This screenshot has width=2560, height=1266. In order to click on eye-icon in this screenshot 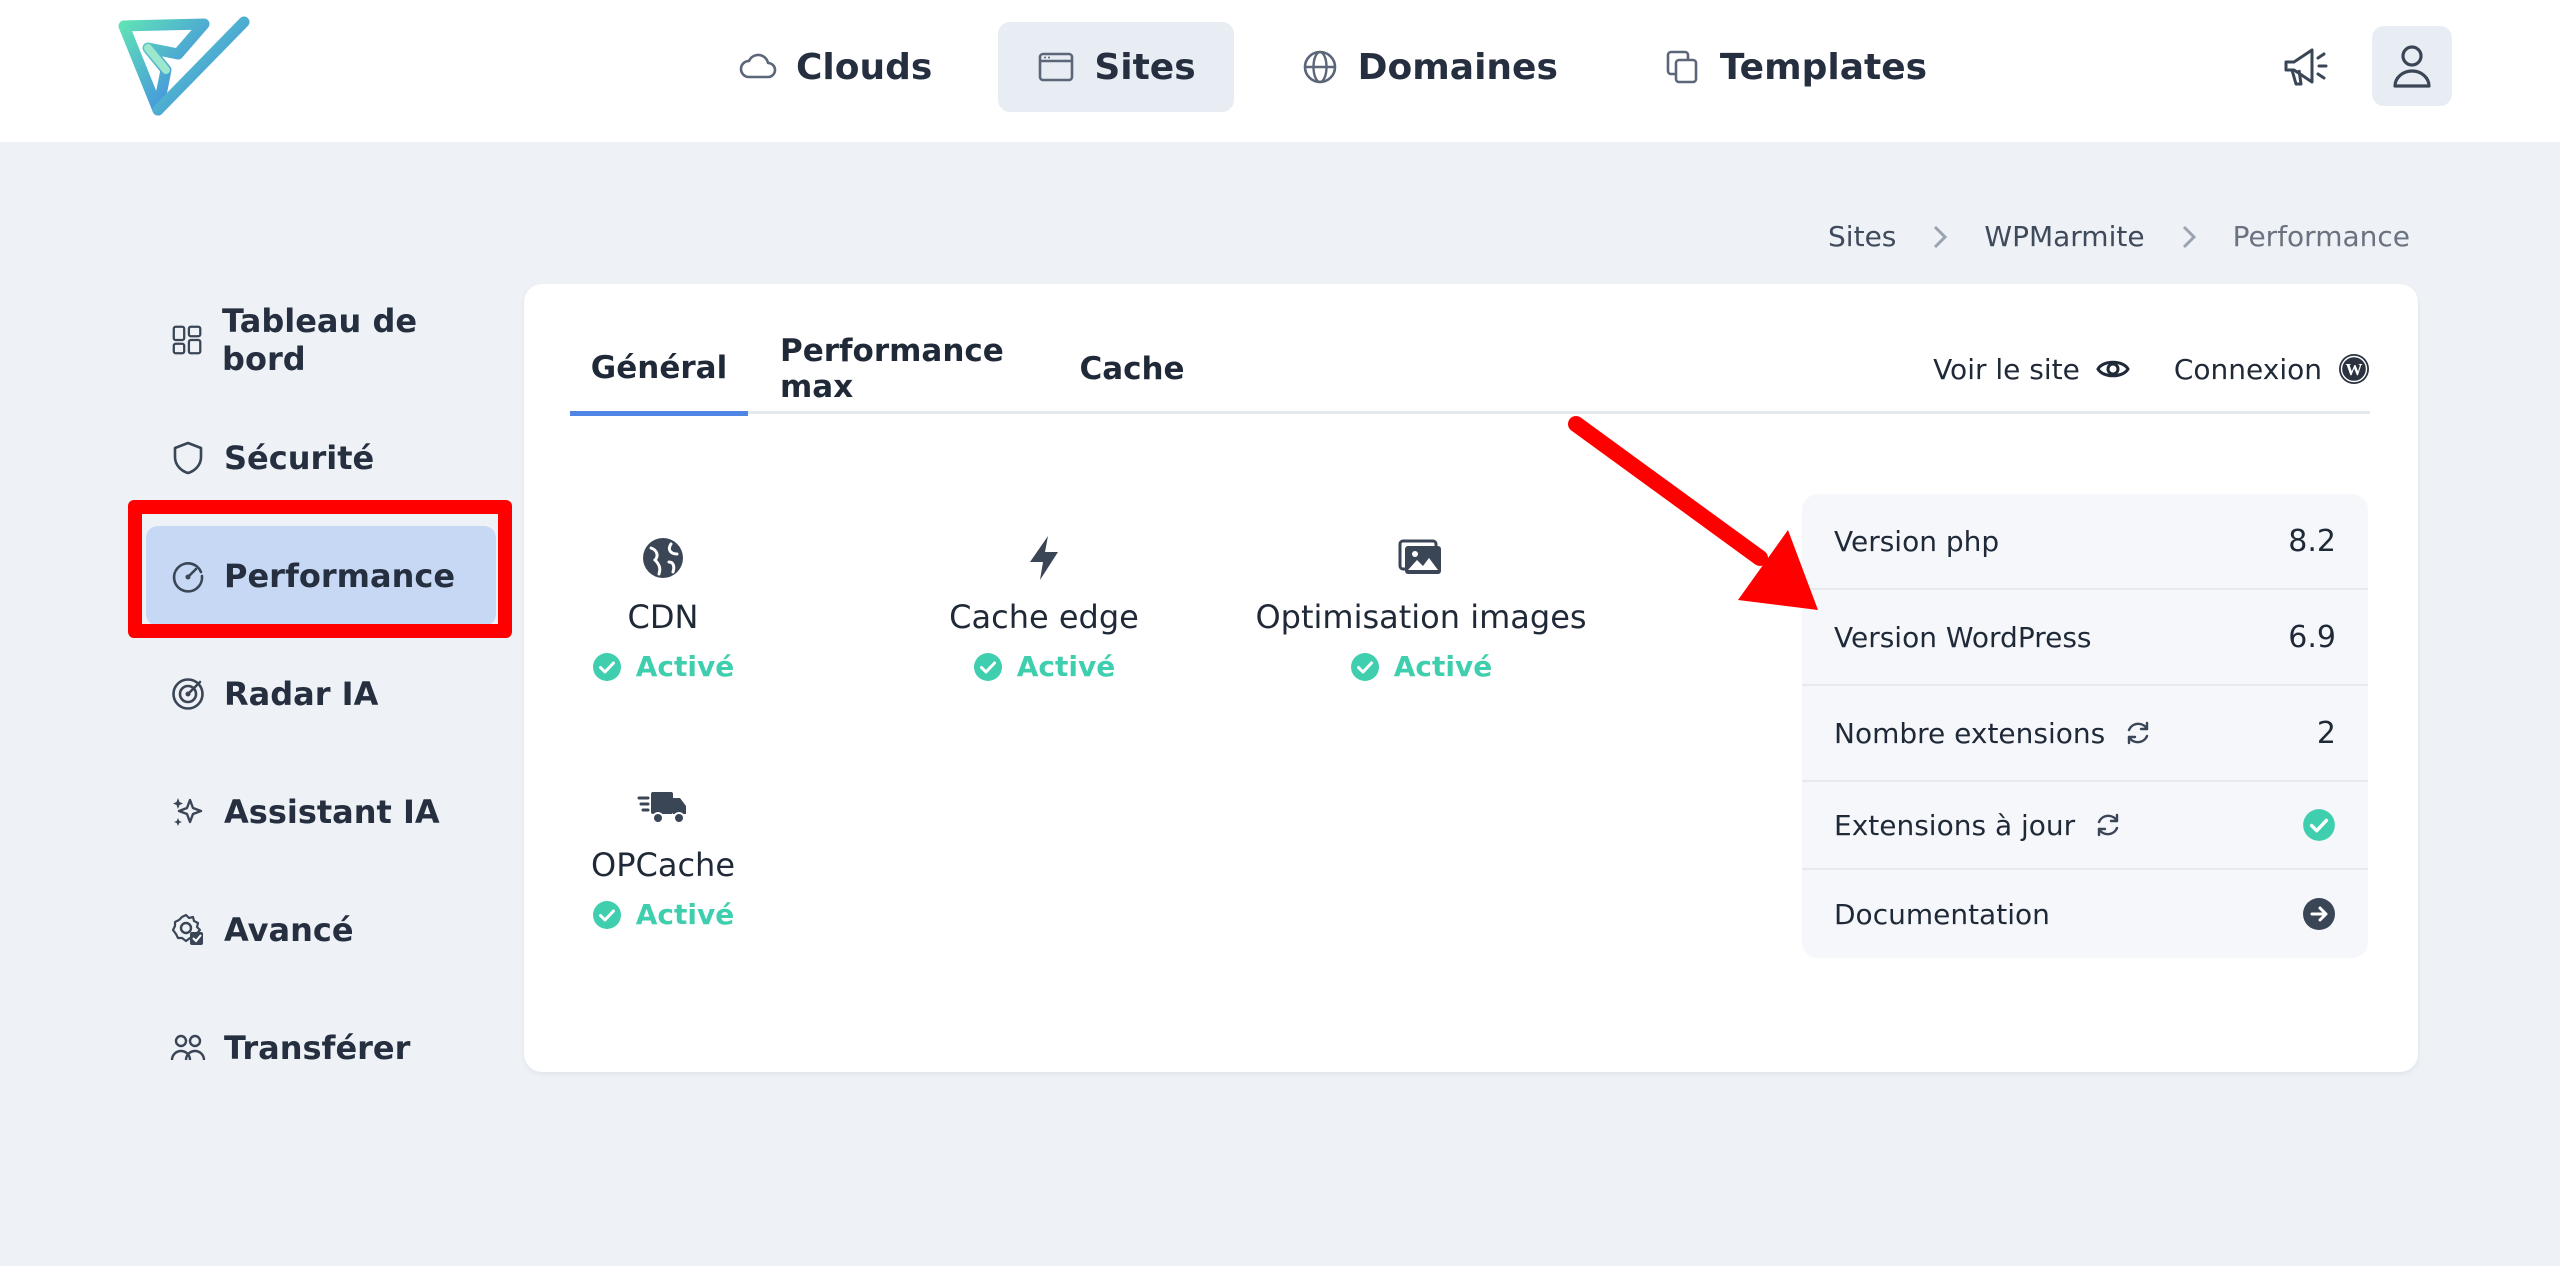, I will do `click(2113, 369)`.